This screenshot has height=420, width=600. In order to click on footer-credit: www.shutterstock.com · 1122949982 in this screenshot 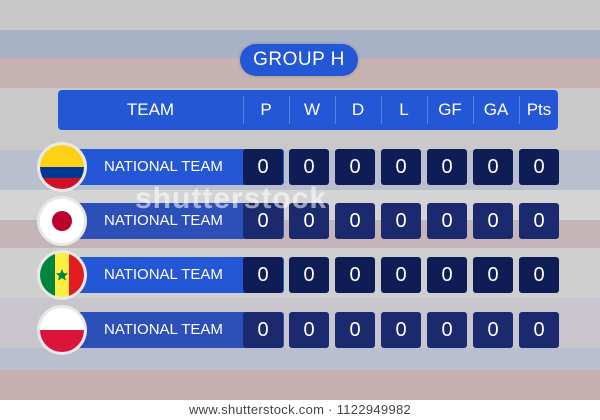, I will do `click(300, 410)`.